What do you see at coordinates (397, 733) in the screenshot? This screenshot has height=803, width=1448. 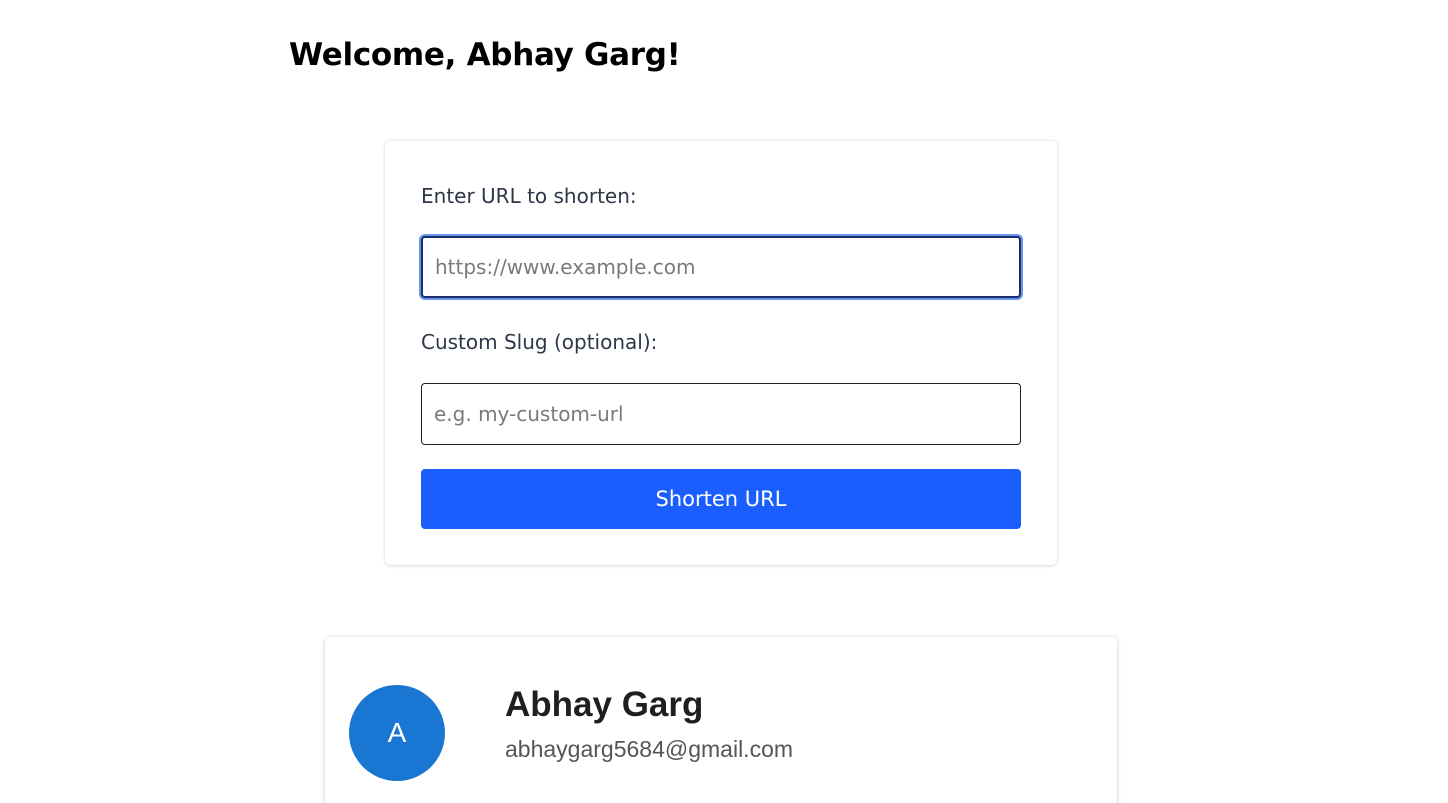 I see `avatar: A` at bounding box center [397, 733].